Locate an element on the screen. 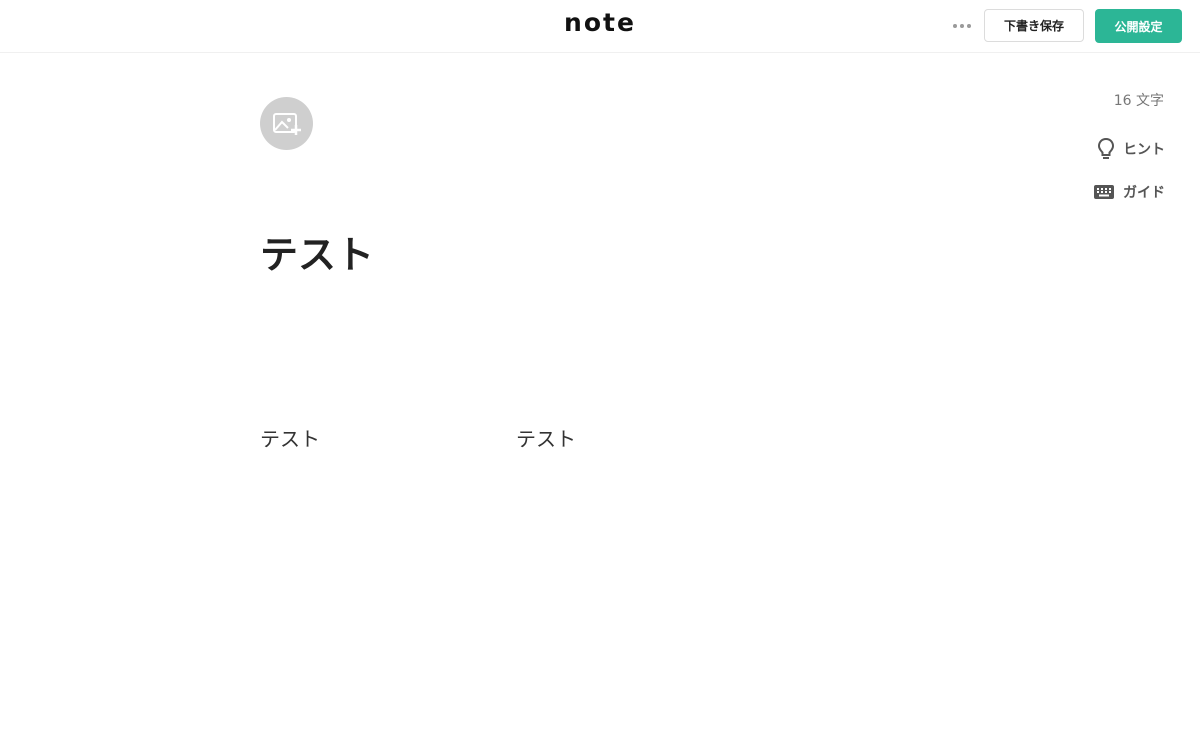  save-draft-button: 下書き保存 is located at coordinates (1034, 25).